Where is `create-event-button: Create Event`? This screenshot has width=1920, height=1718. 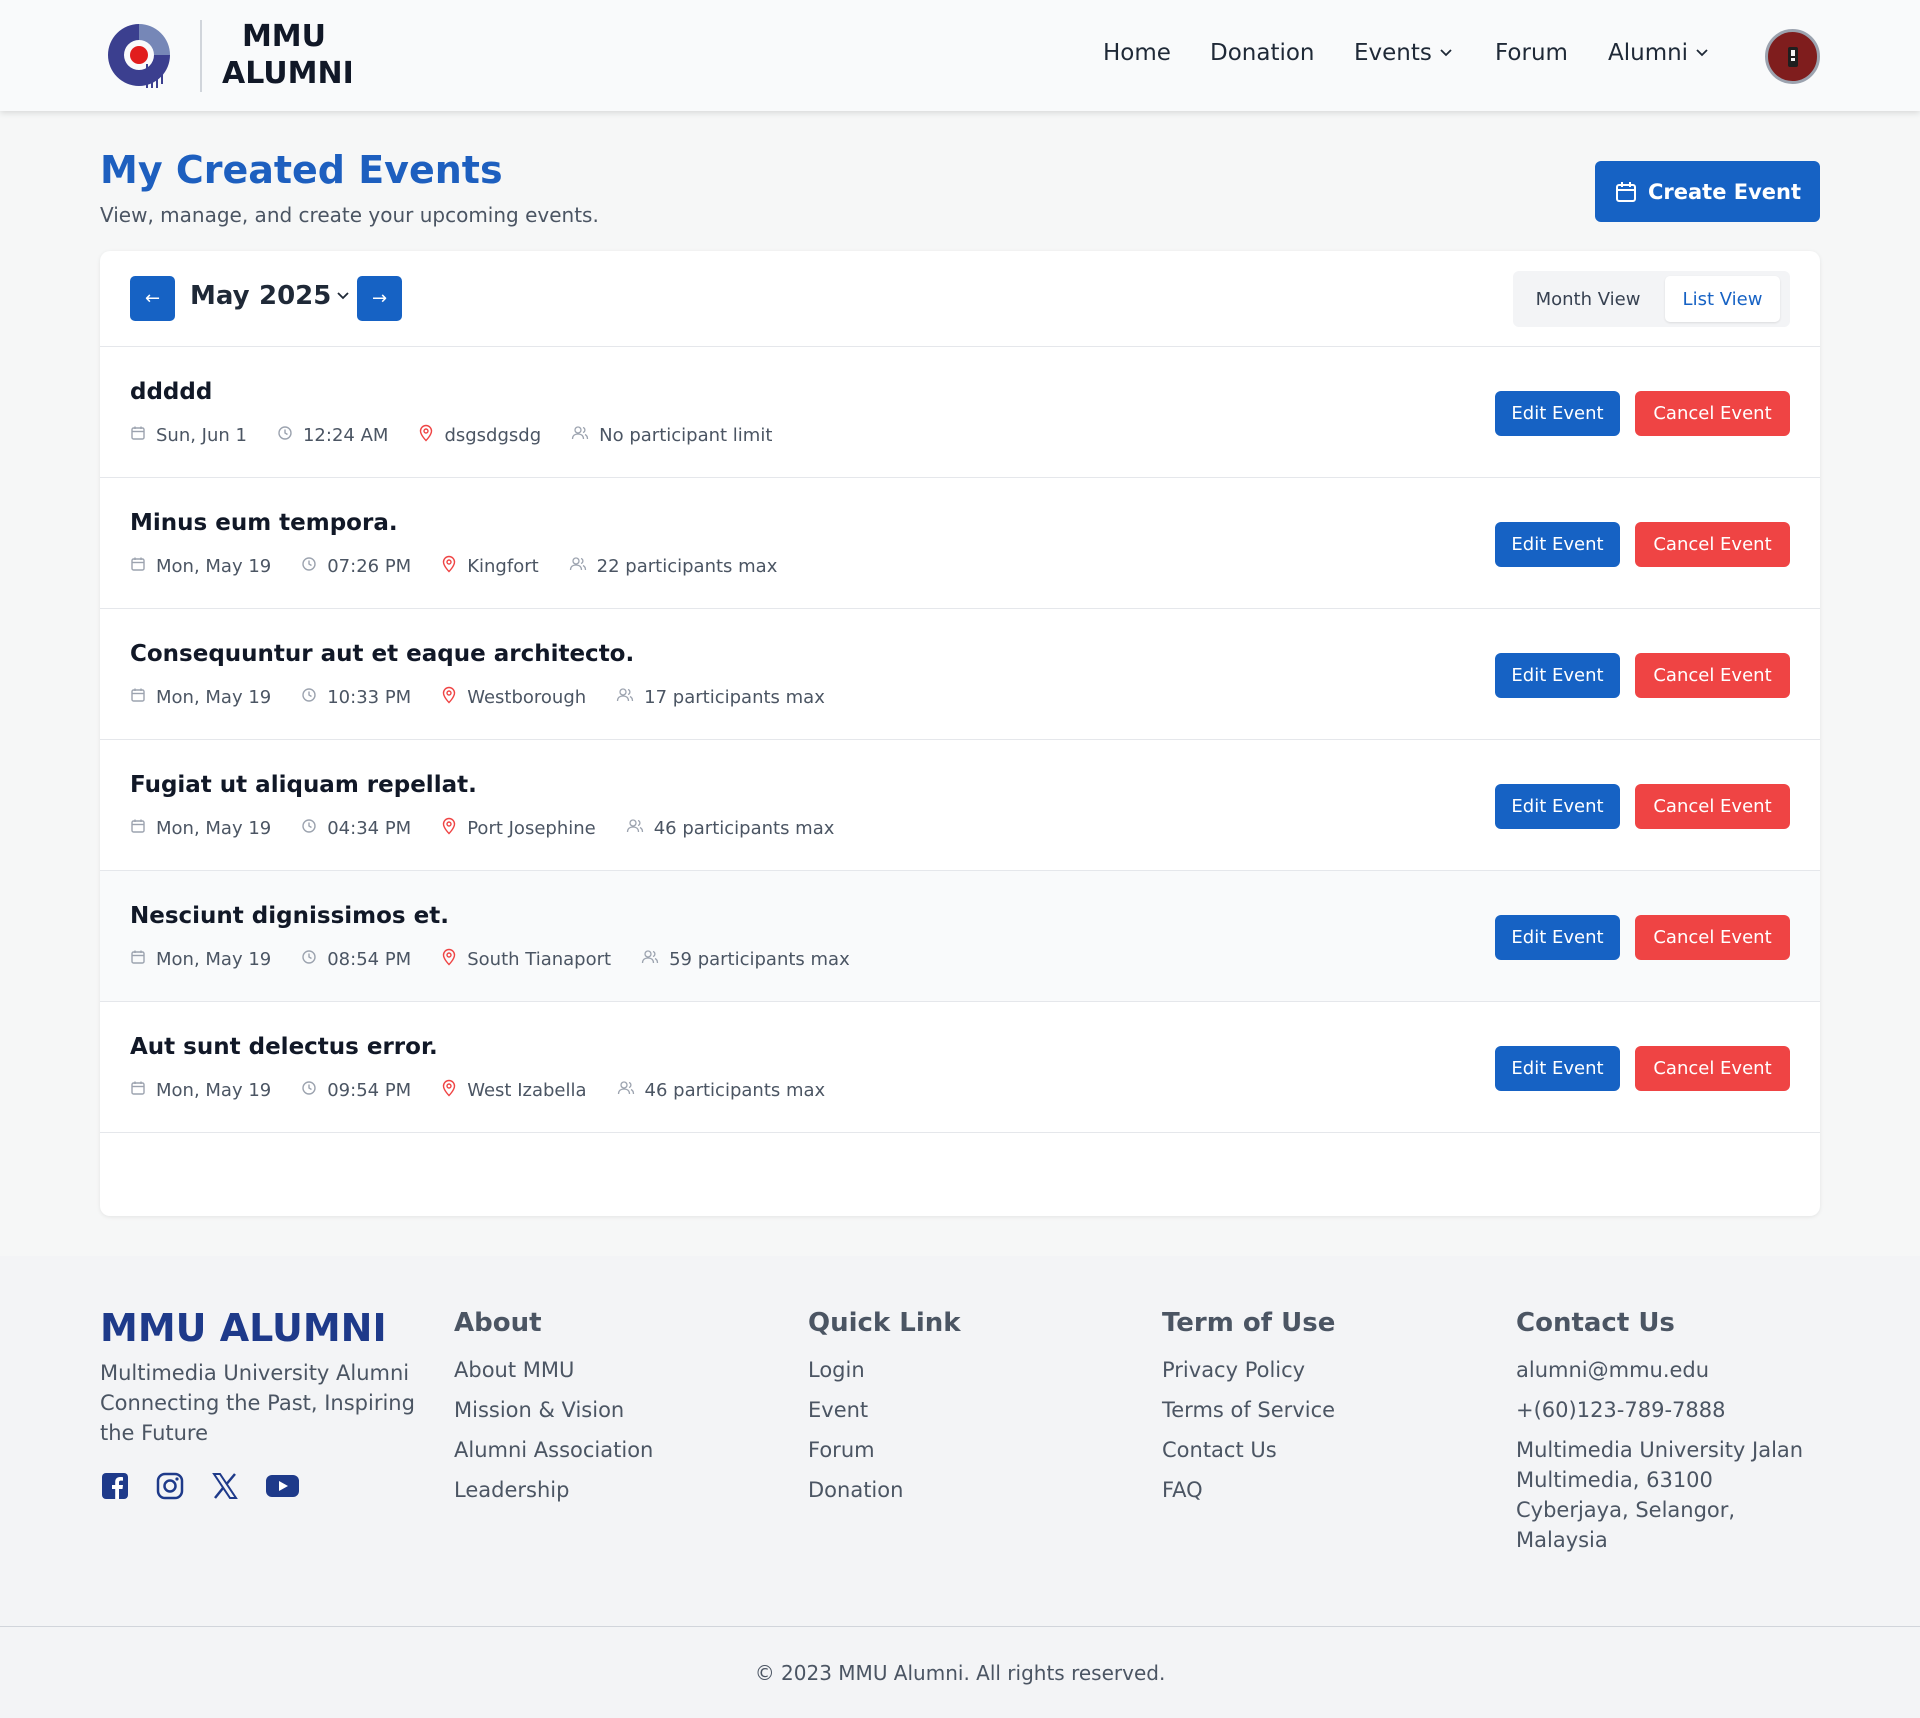
create-event-button: Create Event is located at coordinates (1707, 191).